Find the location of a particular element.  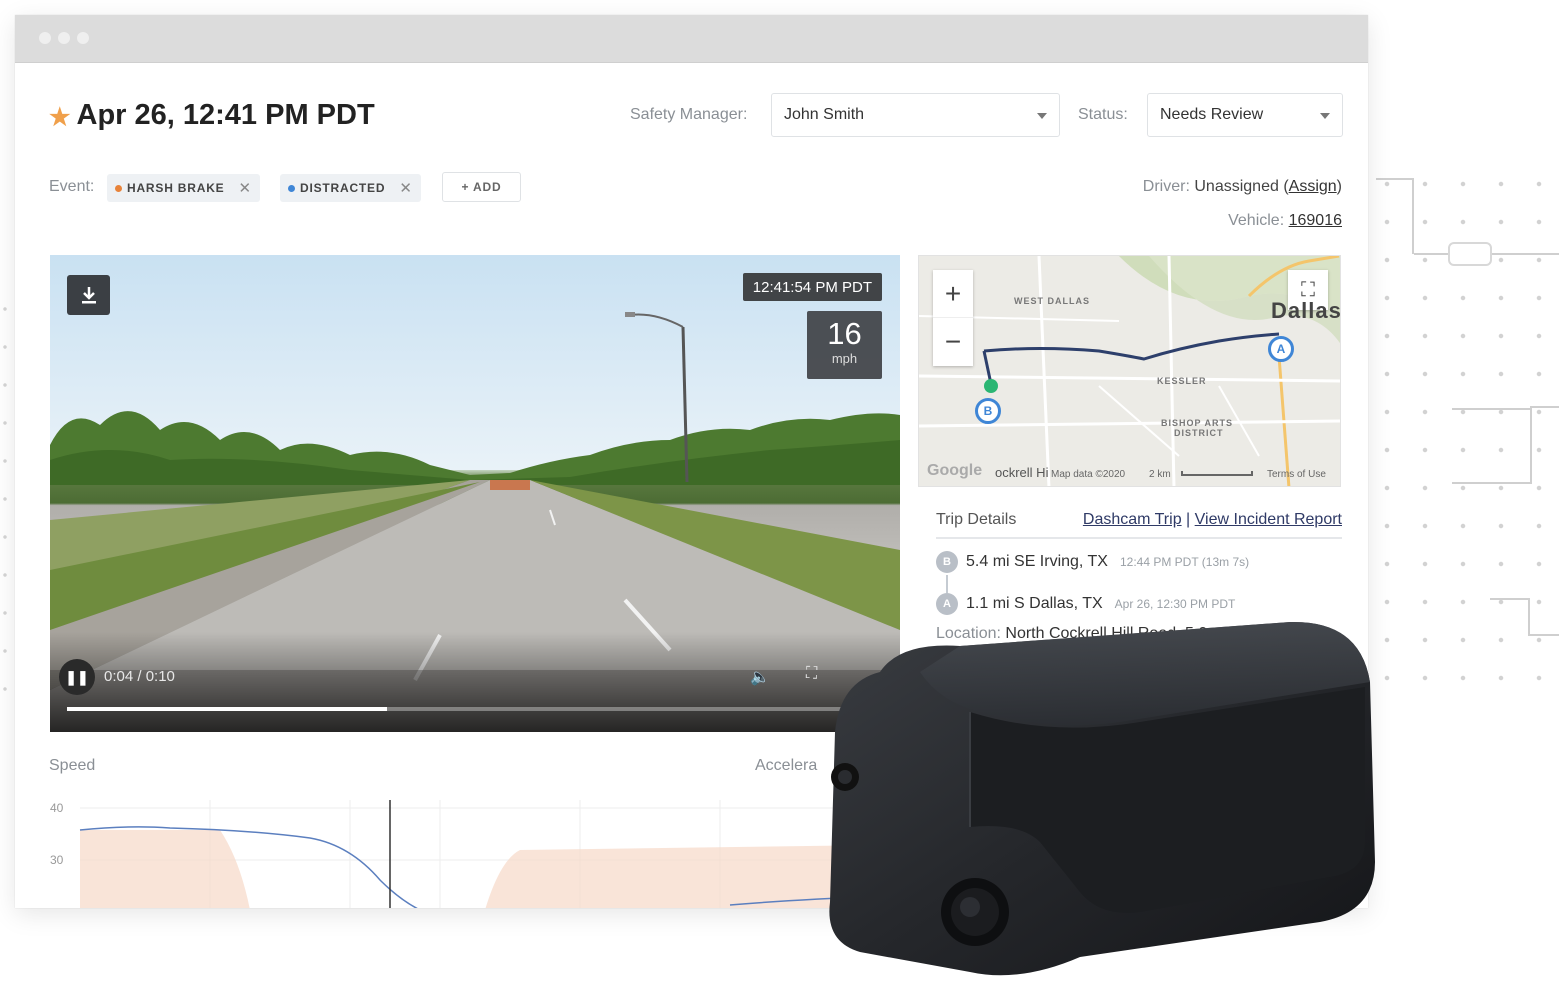

distracted-dot-icon is located at coordinates (291, 188).